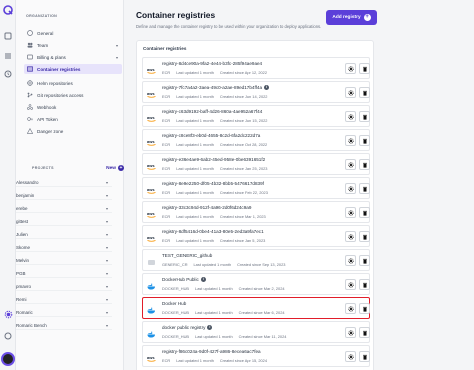  What do you see at coordinates (8, 36) in the screenshot?
I see `environments-icon` at bounding box center [8, 36].